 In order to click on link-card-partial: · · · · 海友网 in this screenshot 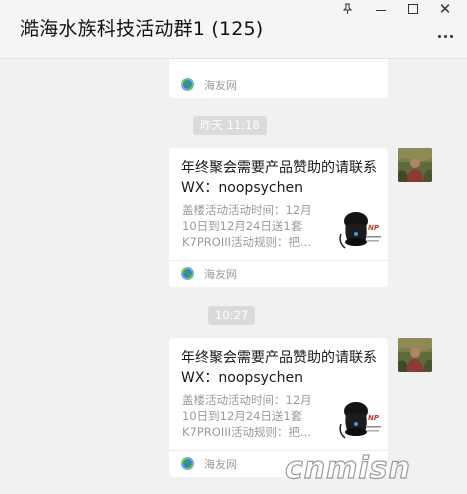, I will do `click(278, 78)`.